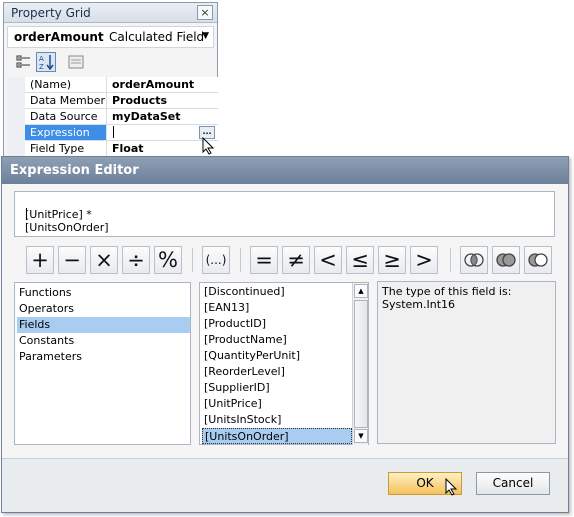 The image size is (574, 517). What do you see at coordinates (67, 221) in the screenshot?
I see `expression-text: [UnitPrice] * [UnitsOnOrder]` at bounding box center [67, 221].